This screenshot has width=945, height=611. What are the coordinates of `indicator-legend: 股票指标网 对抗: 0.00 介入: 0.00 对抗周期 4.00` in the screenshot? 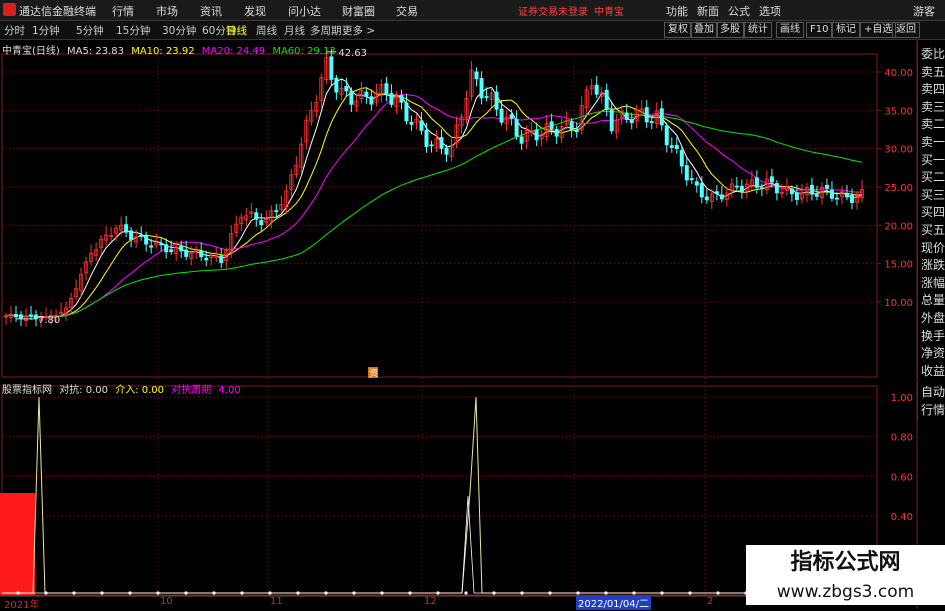 It's located at (123, 388).